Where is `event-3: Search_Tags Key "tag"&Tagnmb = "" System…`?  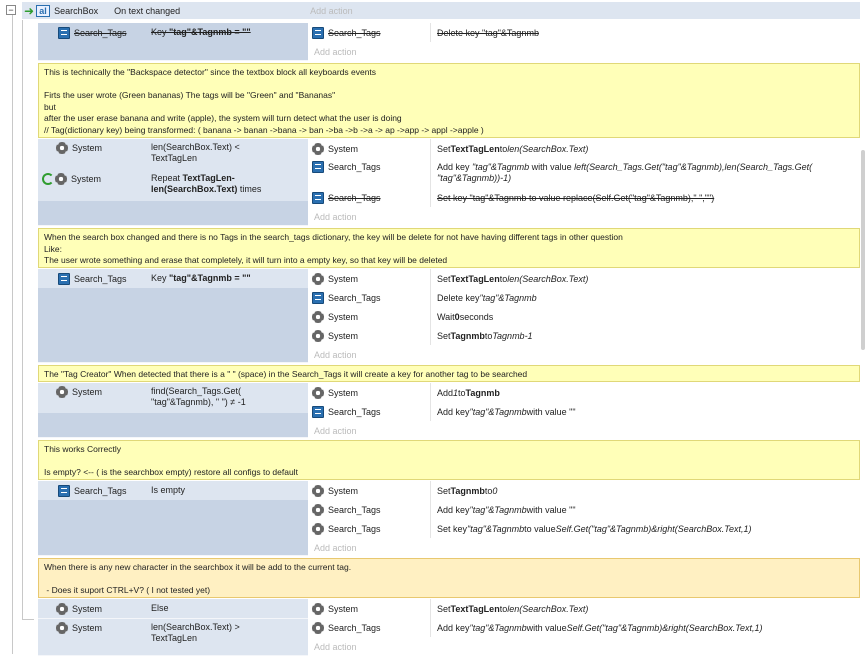 event-3: Search_Tags Key "tag"&Tagnmb = "" System… is located at coordinates (449, 316).